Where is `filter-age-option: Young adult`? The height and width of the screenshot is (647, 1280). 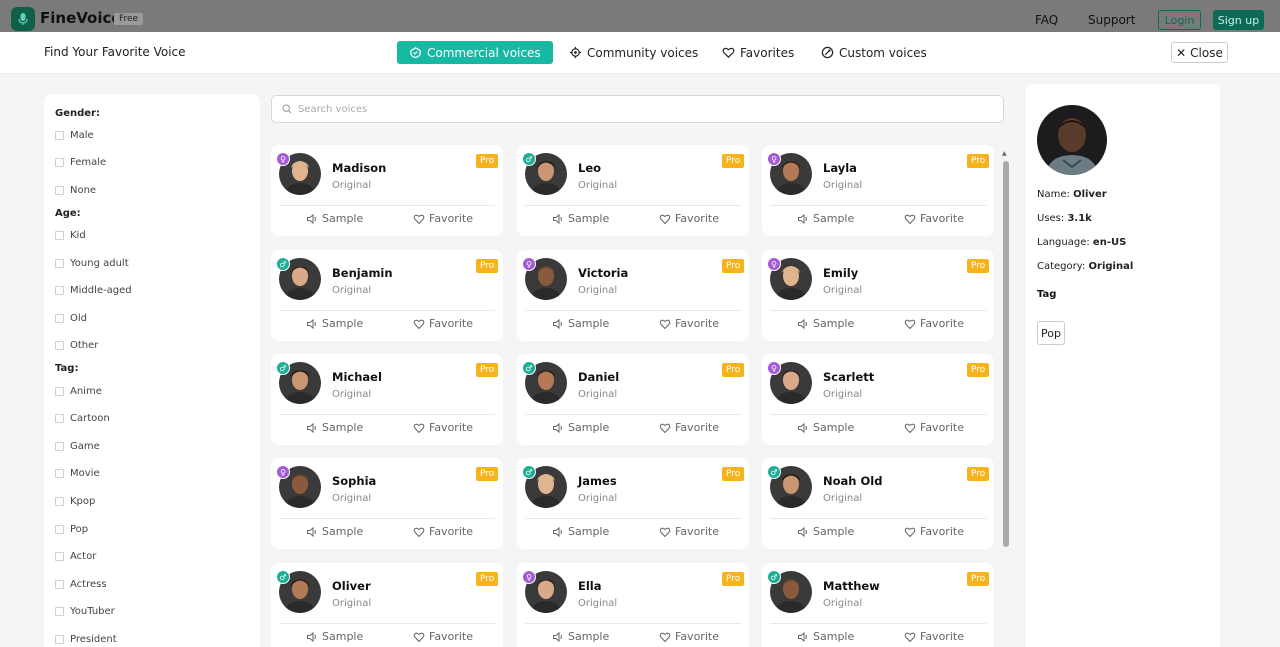
filter-age-option: Young adult is located at coordinates (92, 263).